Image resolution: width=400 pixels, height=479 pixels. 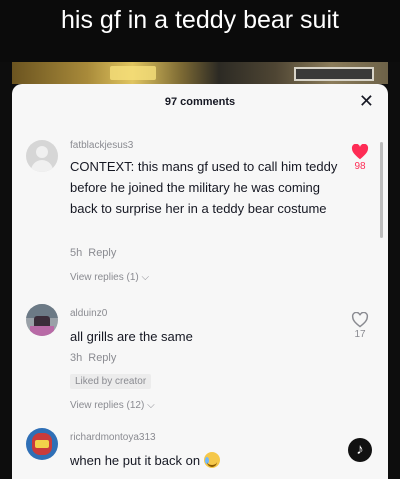 I want to click on comment-meta: 3h Reply, so click(x=93, y=358).